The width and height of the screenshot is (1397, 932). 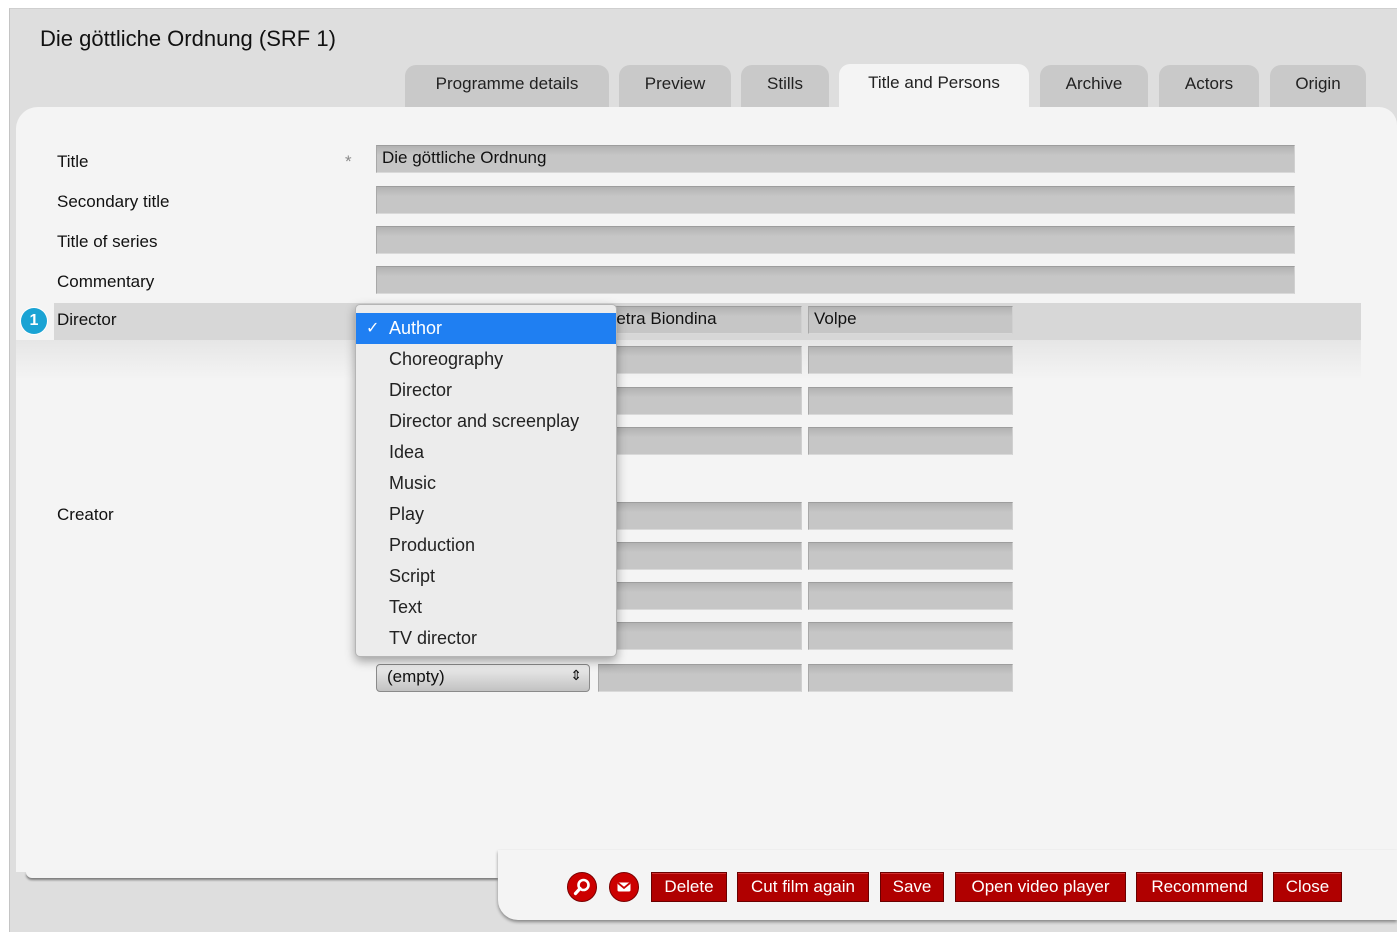 I want to click on dropdown-option-director: Director, so click(x=486, y=390).